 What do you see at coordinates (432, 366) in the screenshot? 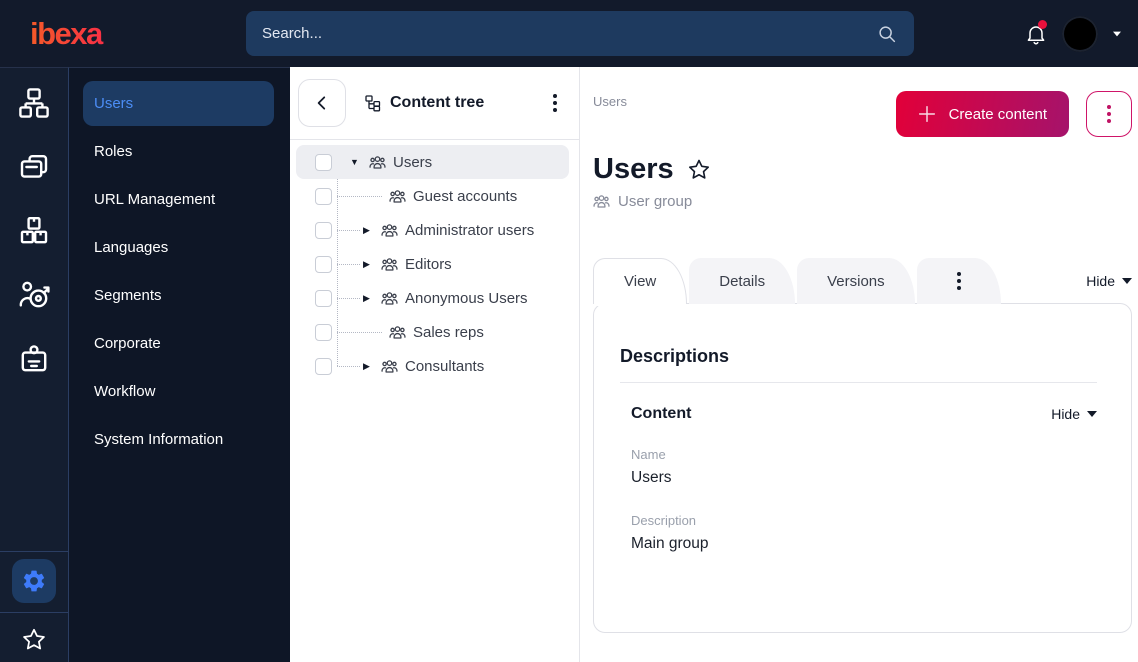
I see `tree-row-consultants: ▶ Consultants` at bounding box center [432, 366].